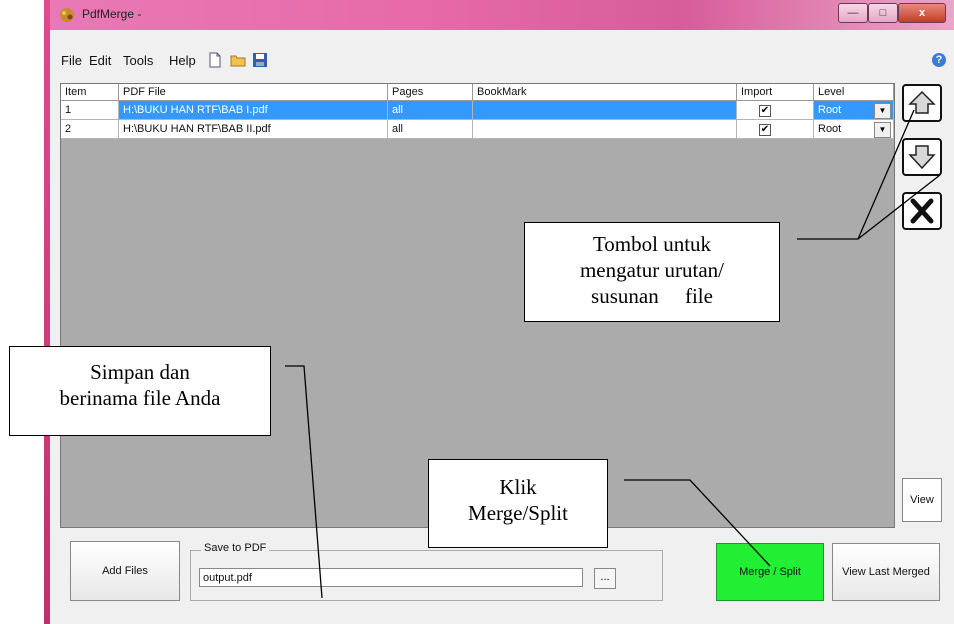 The image size is (954, 624). I want to click on callout-line: susunan file, so click(652, 296).